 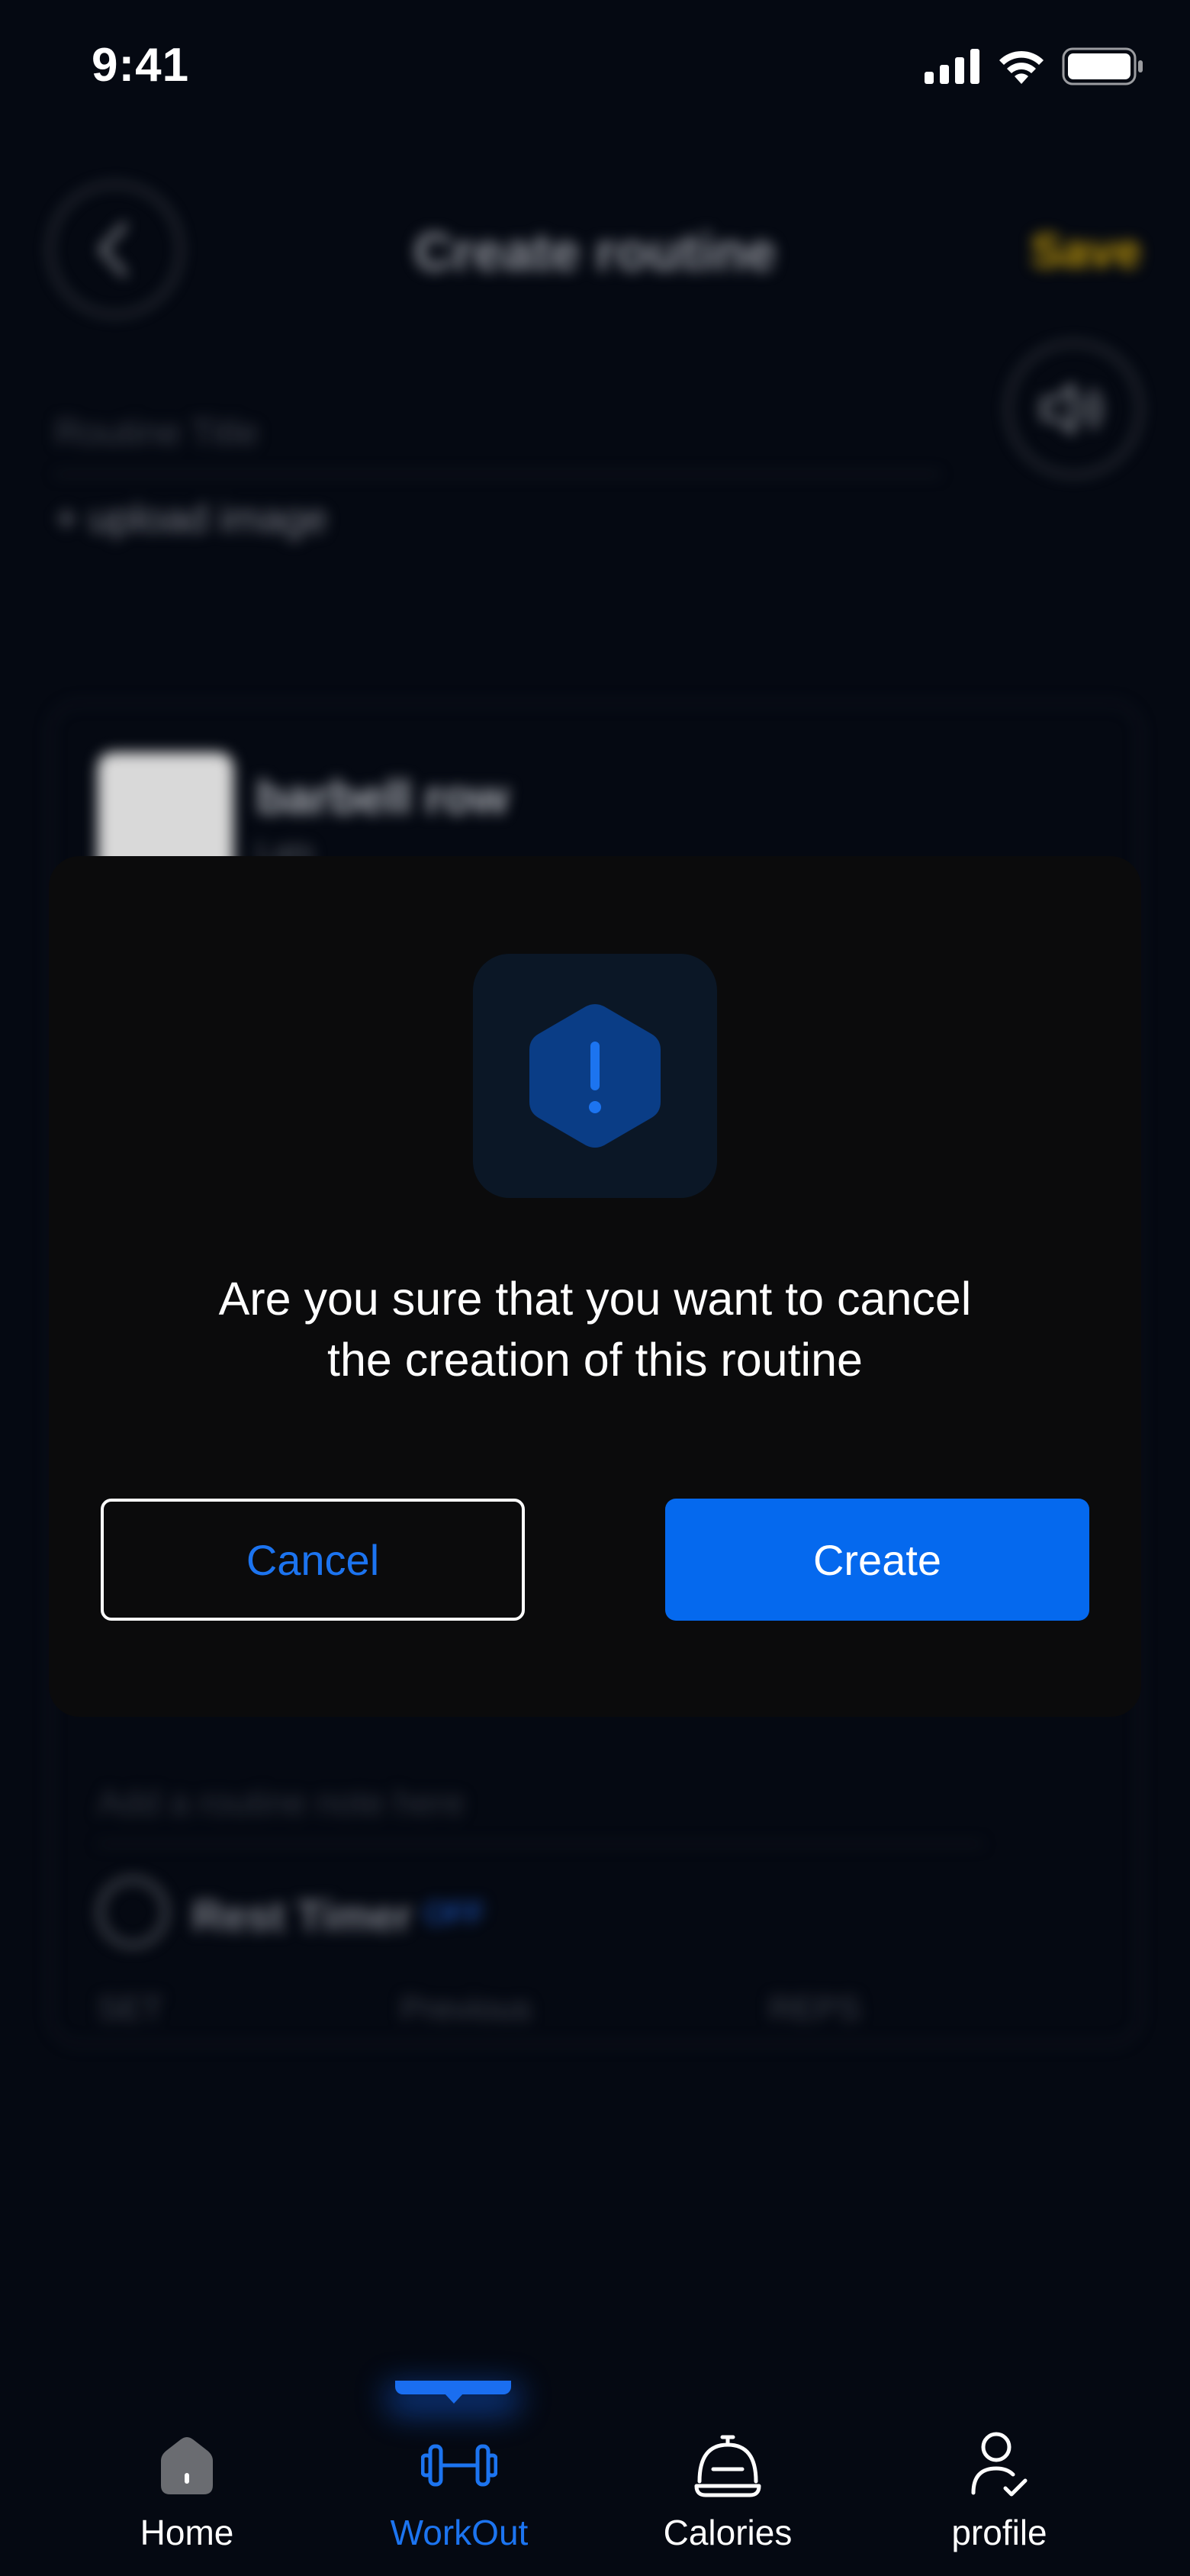 I want to click on alert-hexagon-icon, so click(x=595, y=1076).